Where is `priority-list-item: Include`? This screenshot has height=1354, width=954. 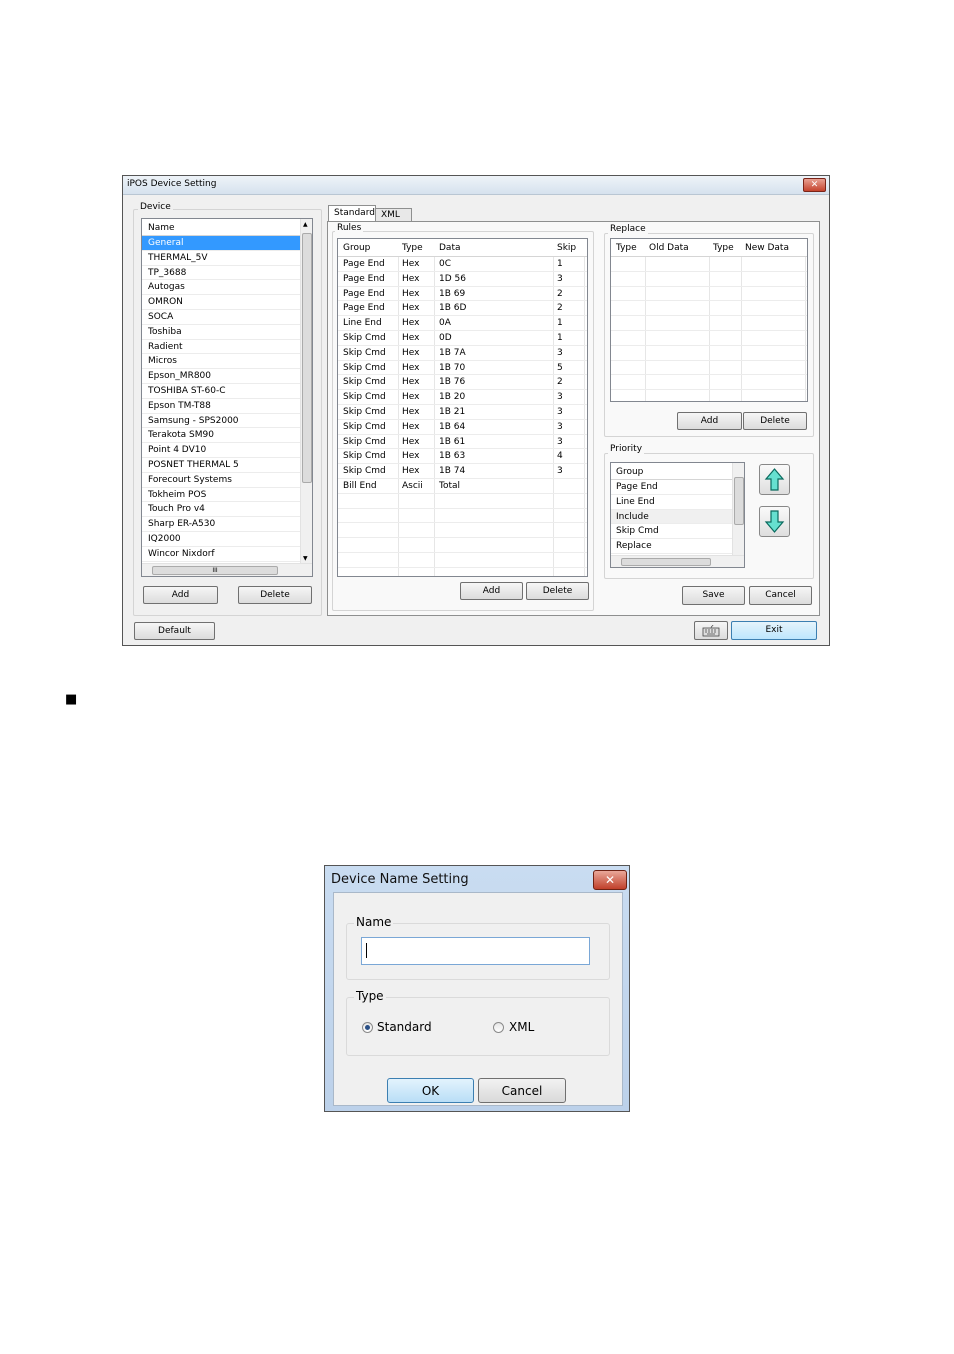
priority-list-item: Include is located at coordinates (671, 517).